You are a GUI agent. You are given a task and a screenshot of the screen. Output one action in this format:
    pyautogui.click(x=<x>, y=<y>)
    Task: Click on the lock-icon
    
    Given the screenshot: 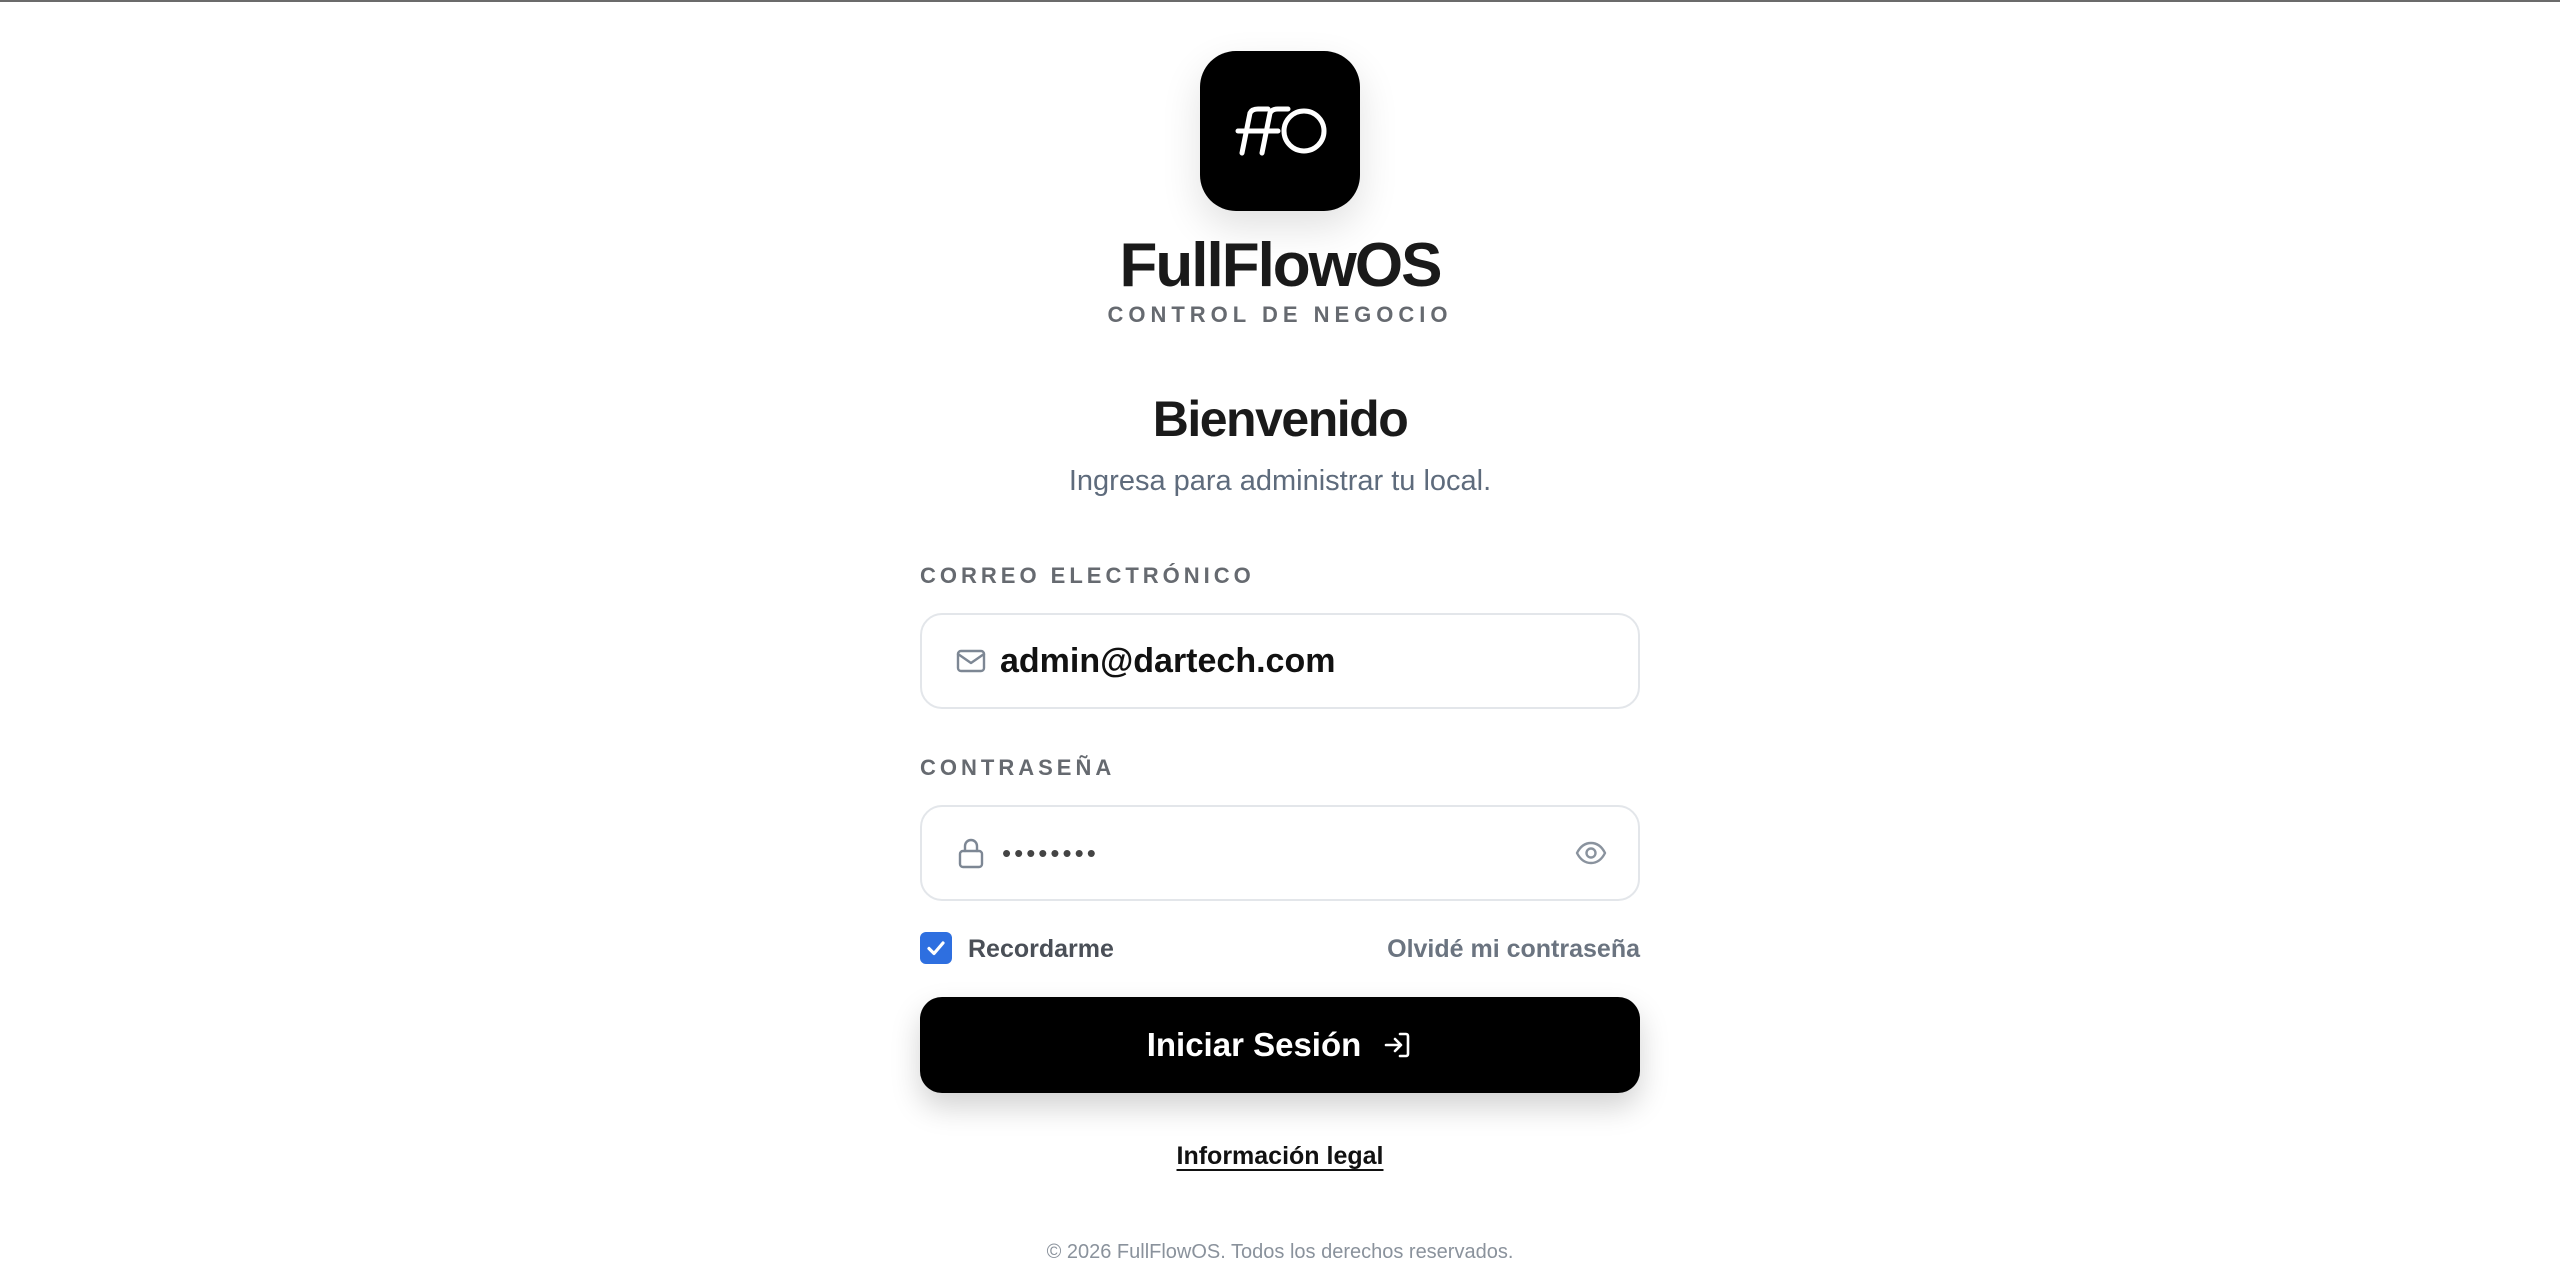 What is the action you would take?
    pyautogui.click(x=971, y=853)
    